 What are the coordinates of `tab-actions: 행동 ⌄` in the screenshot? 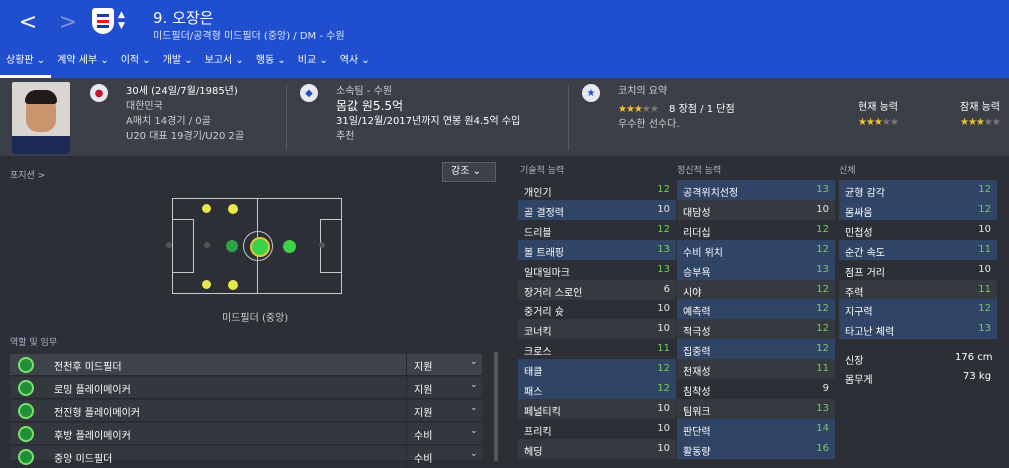 It's located at (271, 65).